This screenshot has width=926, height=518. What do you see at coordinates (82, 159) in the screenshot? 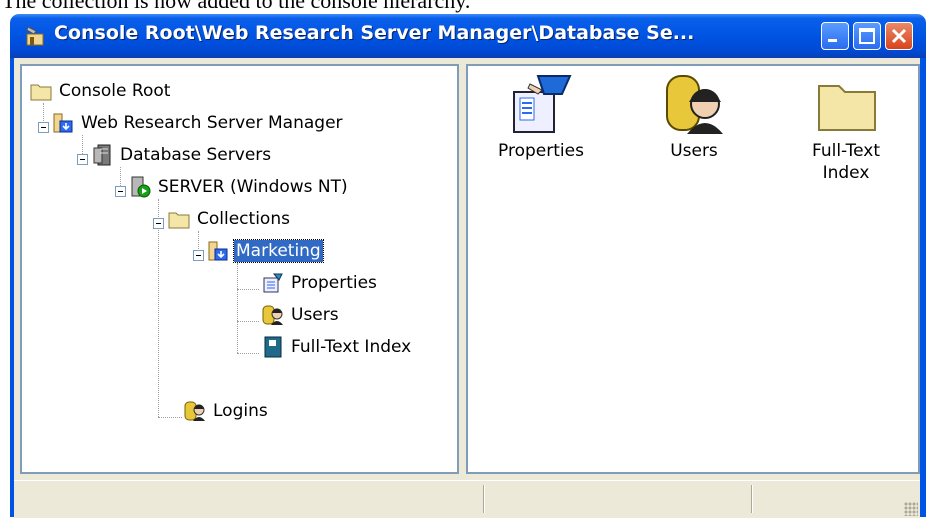
I see `collapse-database-servers` at bounding box center [82, 159].